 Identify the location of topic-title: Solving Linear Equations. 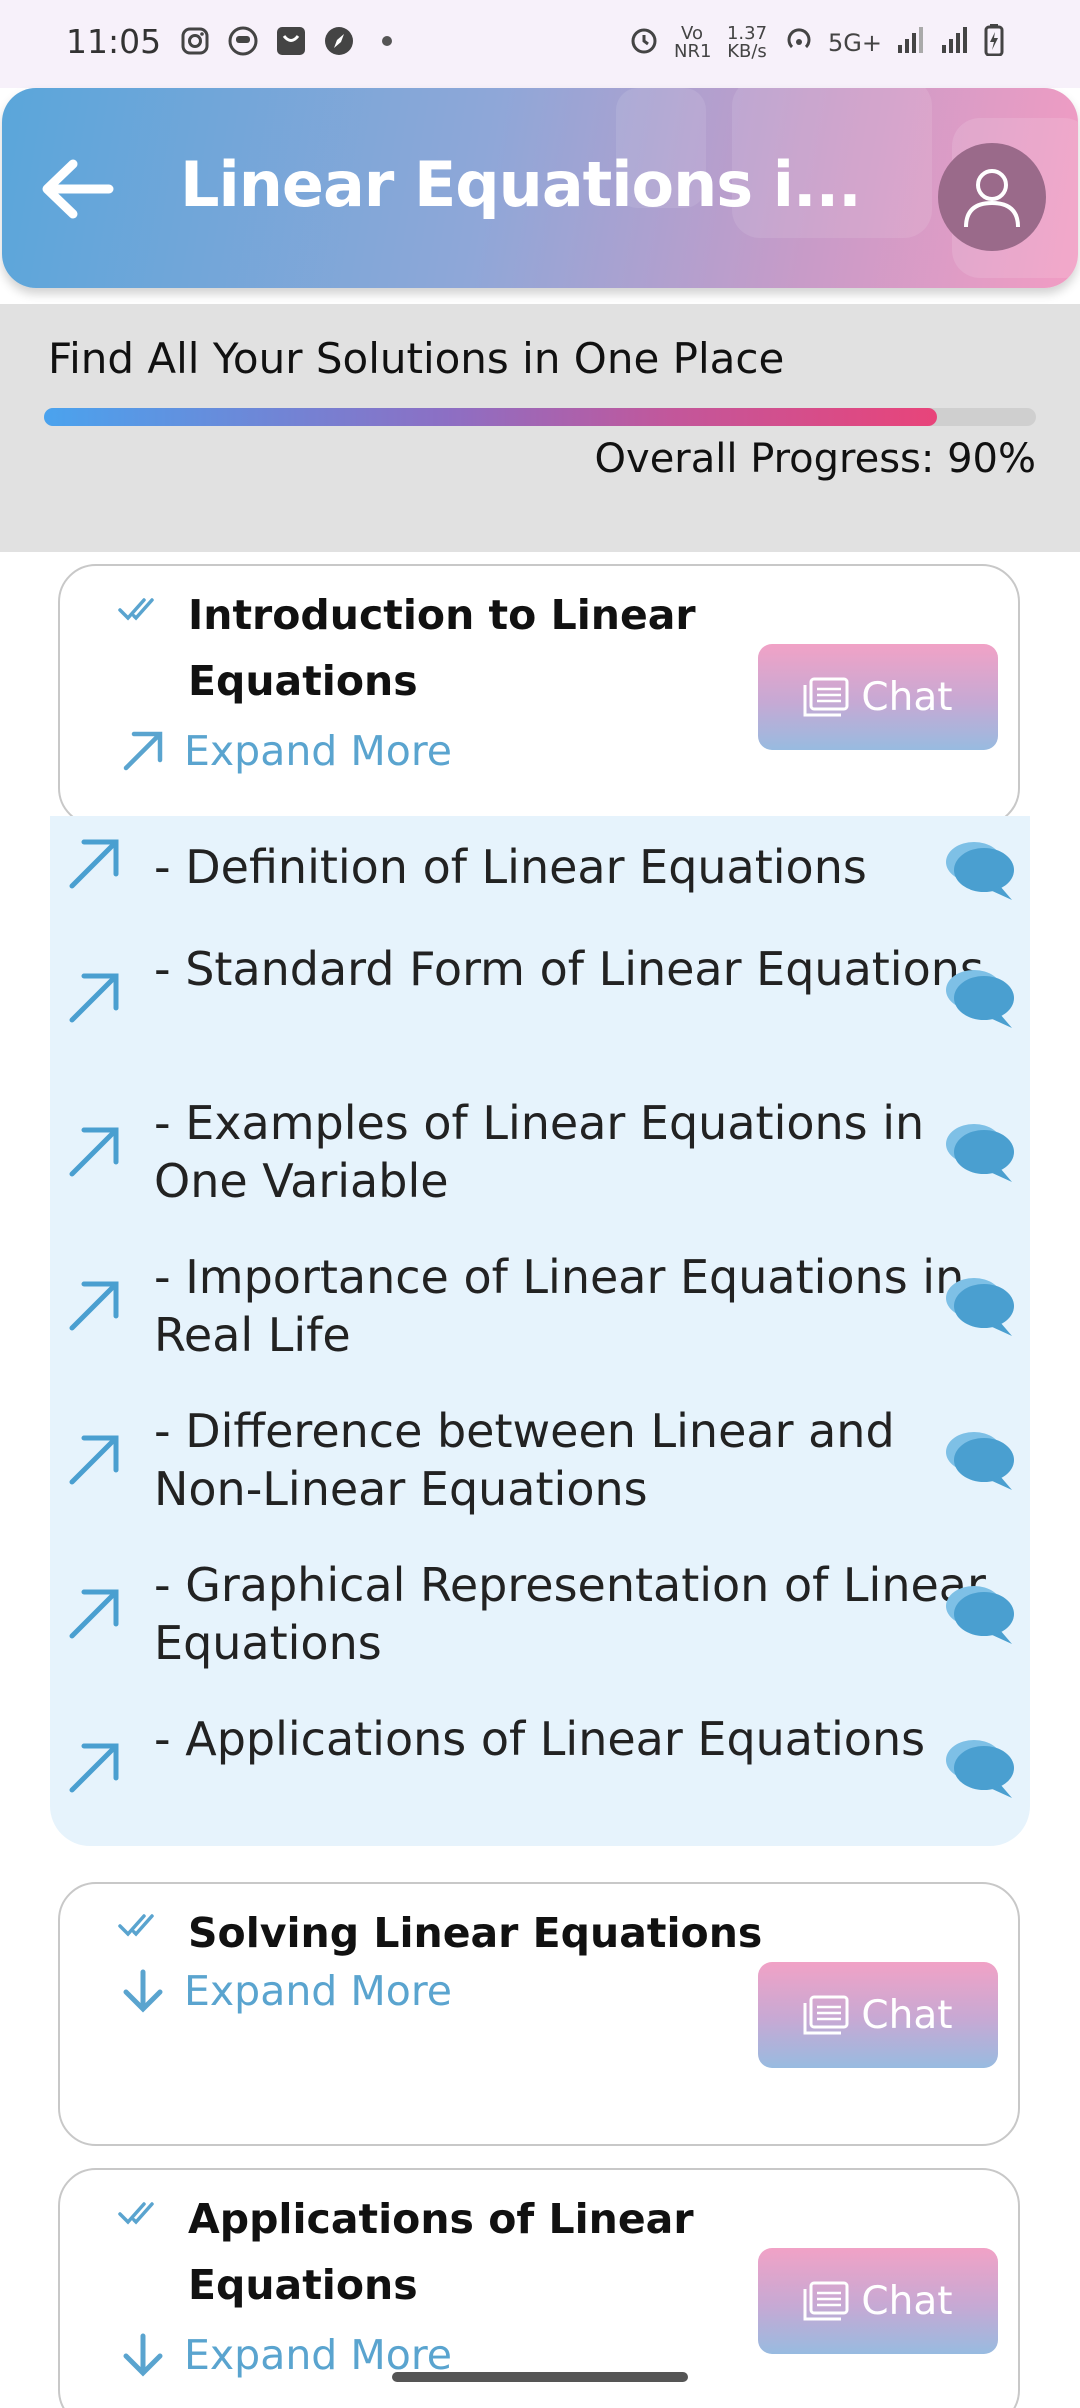
(475, 1933).